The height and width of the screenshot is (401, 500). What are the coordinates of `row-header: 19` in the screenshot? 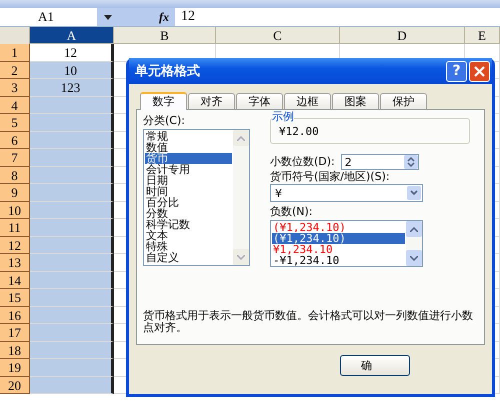 It's located at (15, 367).